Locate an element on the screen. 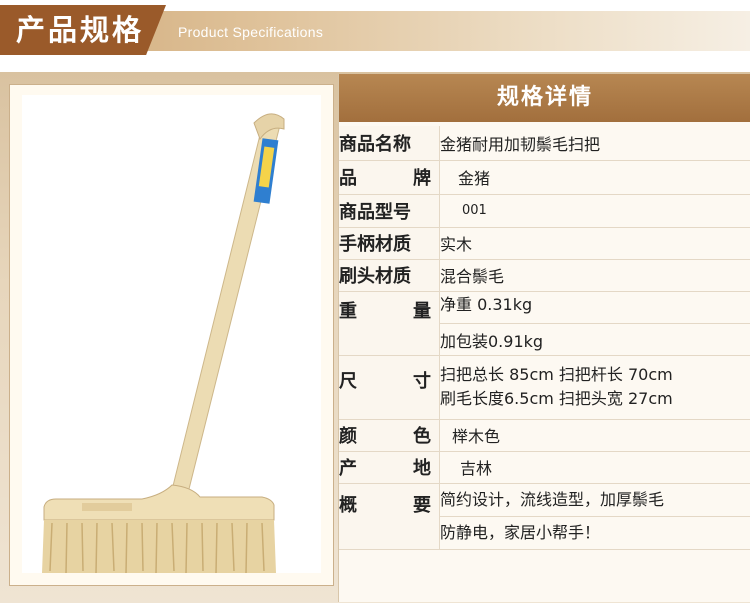 The width and height of the screenshot is (750, 603). spec-label-part: 品 is located at coordinates (348, 178).